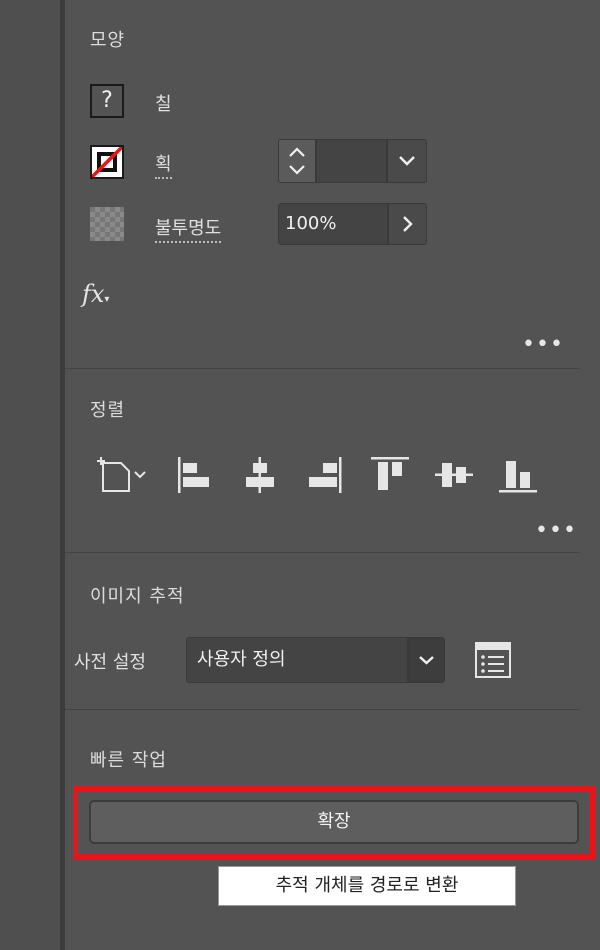  What do you see at coordinates (260, 475) in the screenshot?
I see `align-horizontal-center-icon` at bounding box center [260, 475].